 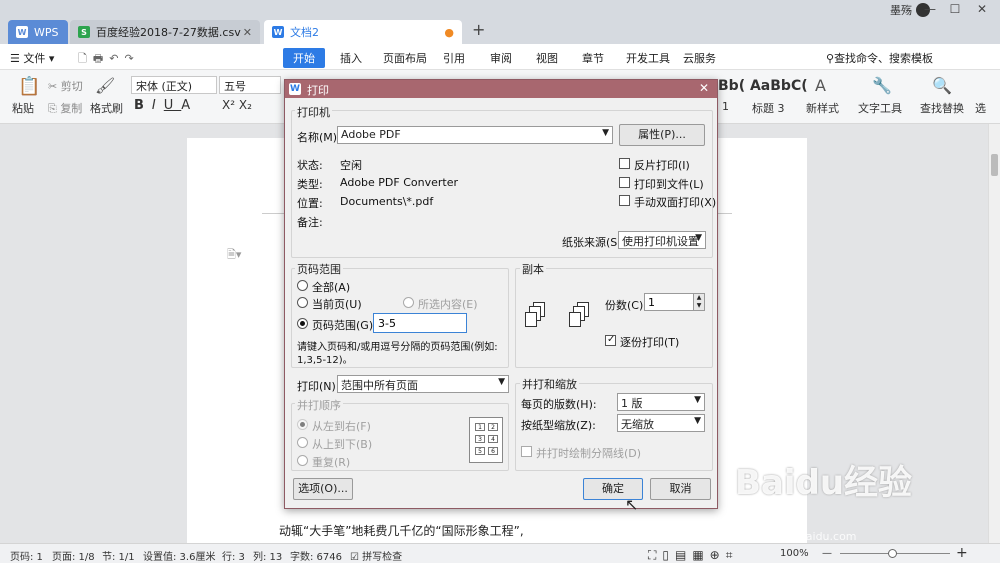 What do you see at coordinates (268, 557) in the screenshot?
I see `status-col: 列: 13` at bounding box center [268, 557].